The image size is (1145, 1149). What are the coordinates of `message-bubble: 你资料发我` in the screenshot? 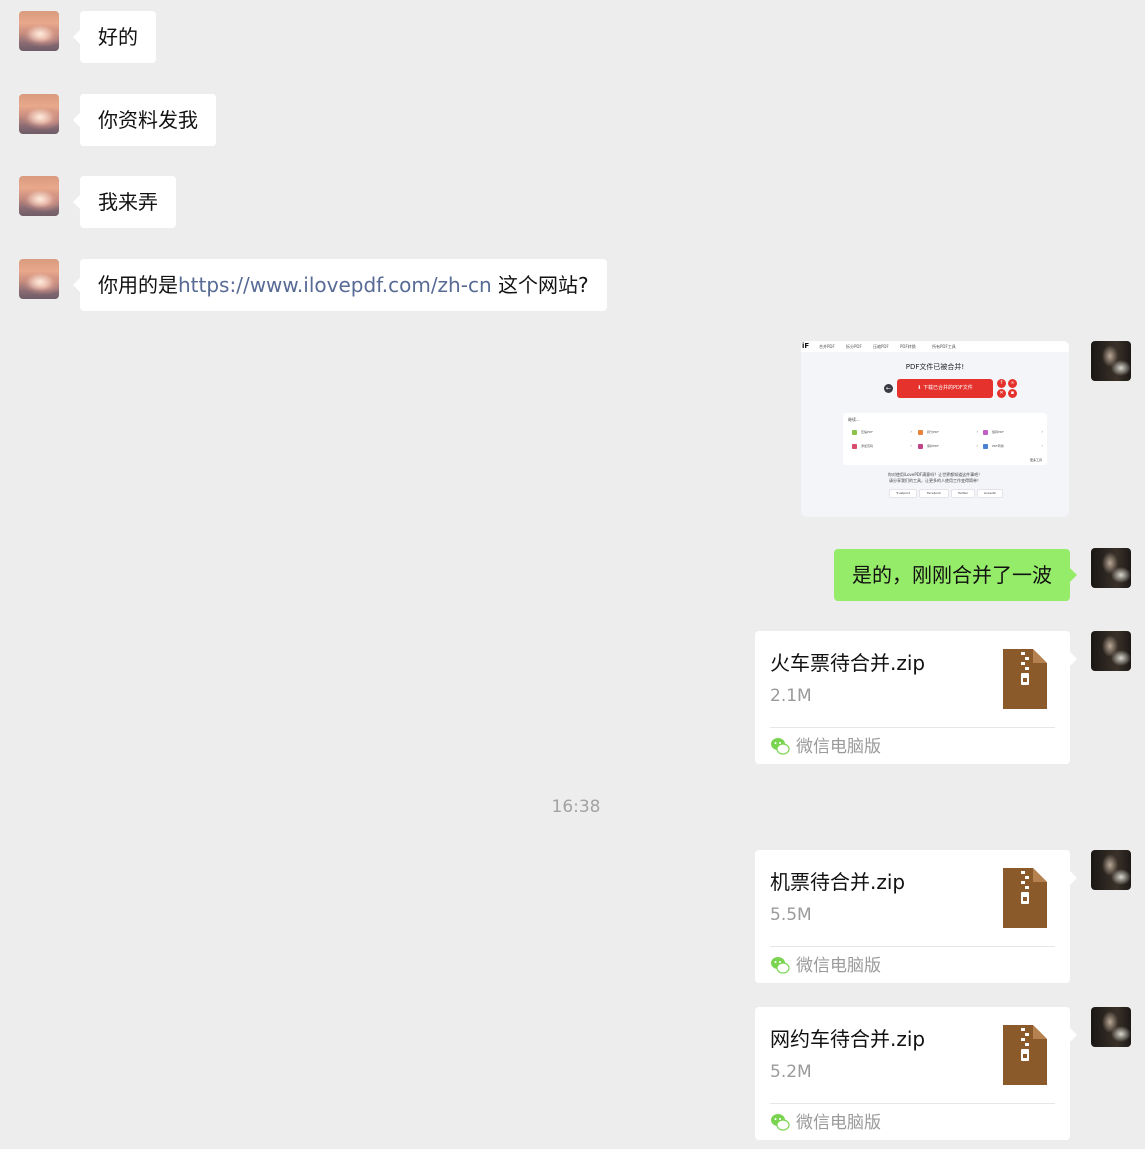 It's located at (144, 120).